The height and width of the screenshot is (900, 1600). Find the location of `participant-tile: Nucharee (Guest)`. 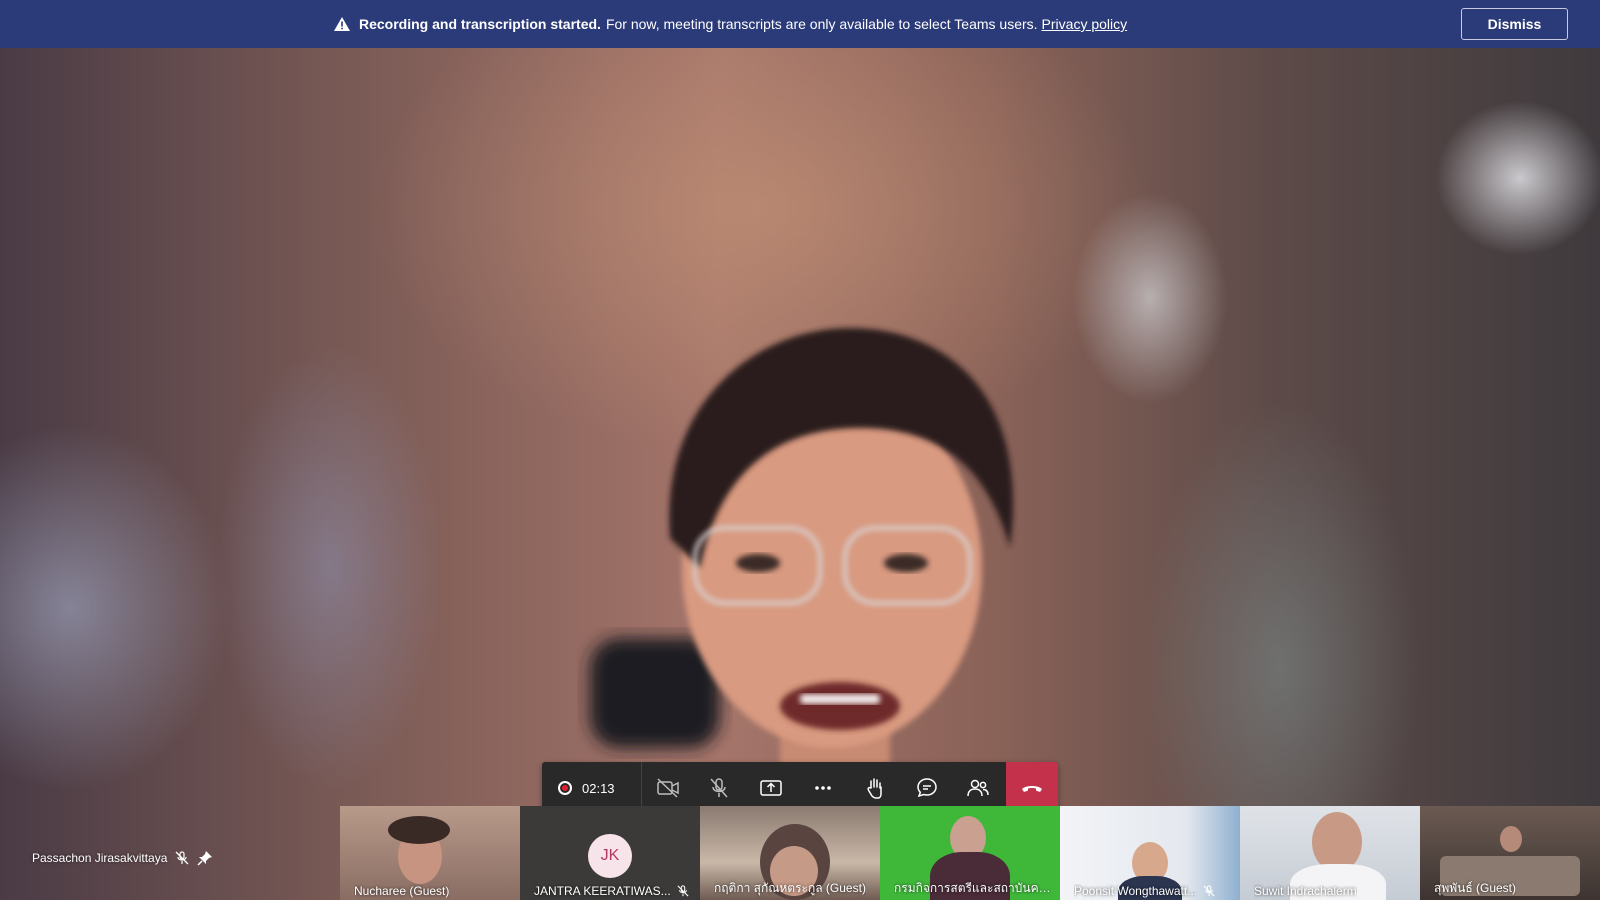

participant-tile: Nucharee (Guest) is located at coordinates (430, 853).